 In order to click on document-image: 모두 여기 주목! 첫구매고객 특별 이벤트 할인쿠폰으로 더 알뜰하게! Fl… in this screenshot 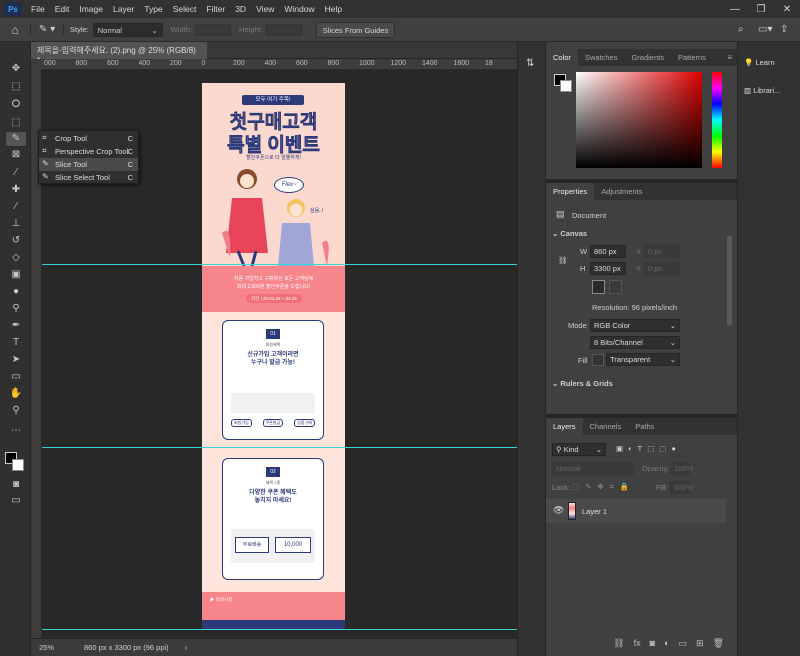, I will do `click(273, 356)`.